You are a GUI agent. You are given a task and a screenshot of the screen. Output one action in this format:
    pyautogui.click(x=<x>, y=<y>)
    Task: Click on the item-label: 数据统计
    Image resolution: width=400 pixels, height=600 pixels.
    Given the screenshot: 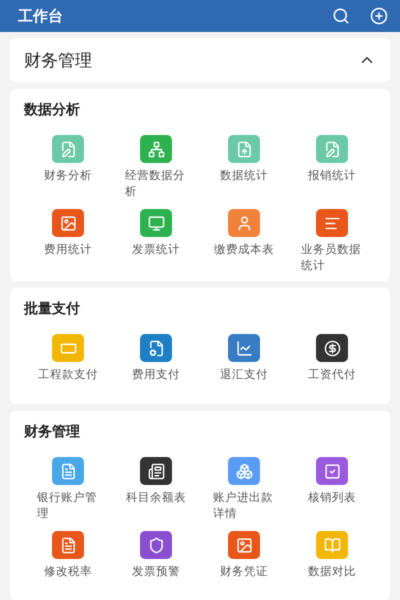 What is the action you would take?
    pyautogui.click(x=244, y=176)
    